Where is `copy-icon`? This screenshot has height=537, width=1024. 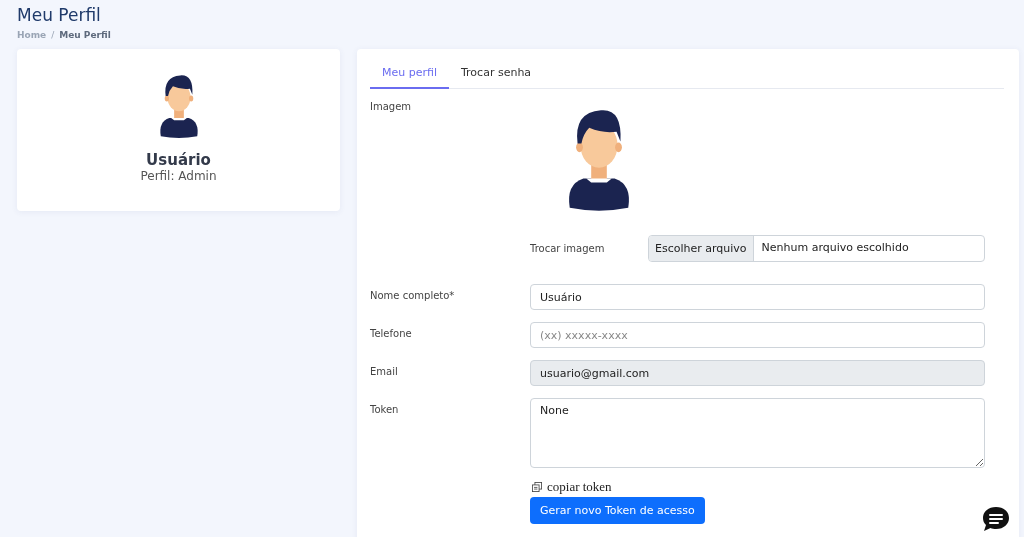
copy-icon is located at coordinates (537, 487).